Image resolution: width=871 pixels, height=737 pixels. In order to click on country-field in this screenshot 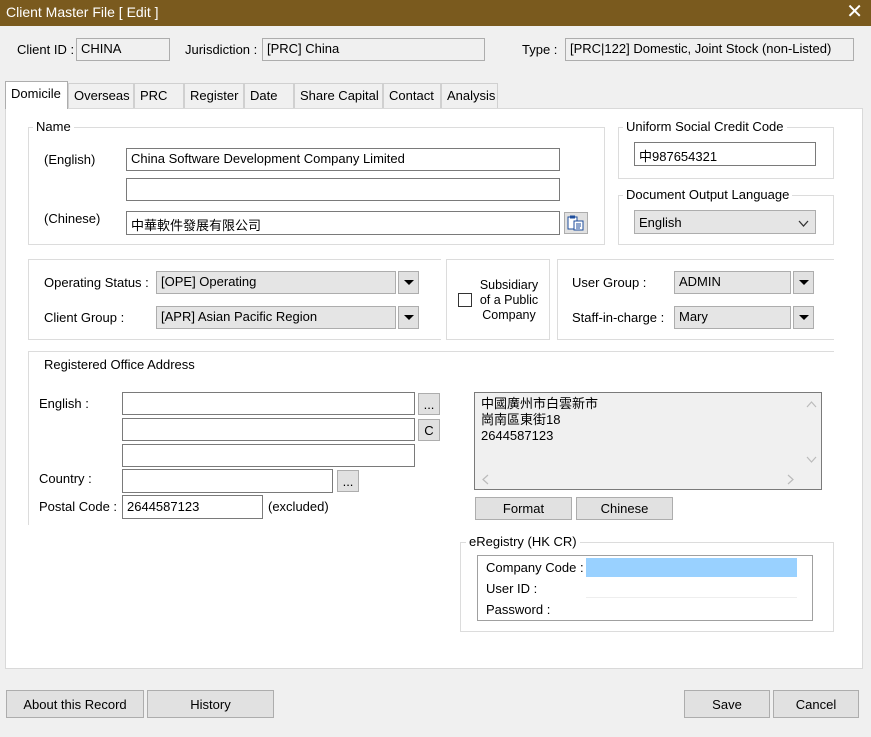, I will do `click(227, 481)`.